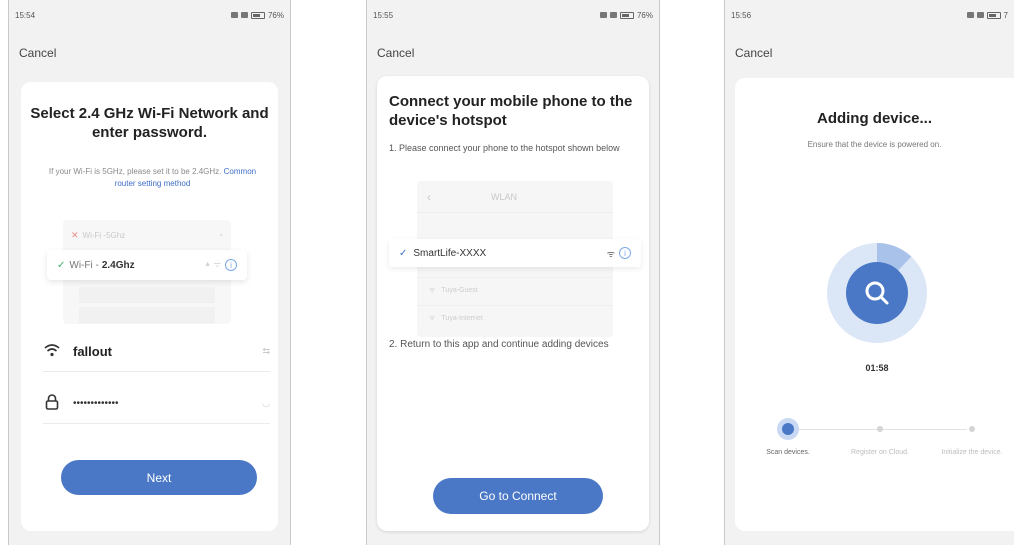 The width and height of the screenshot is (1014, 545). I want to click on wlan-subheader, so click(515, 223).